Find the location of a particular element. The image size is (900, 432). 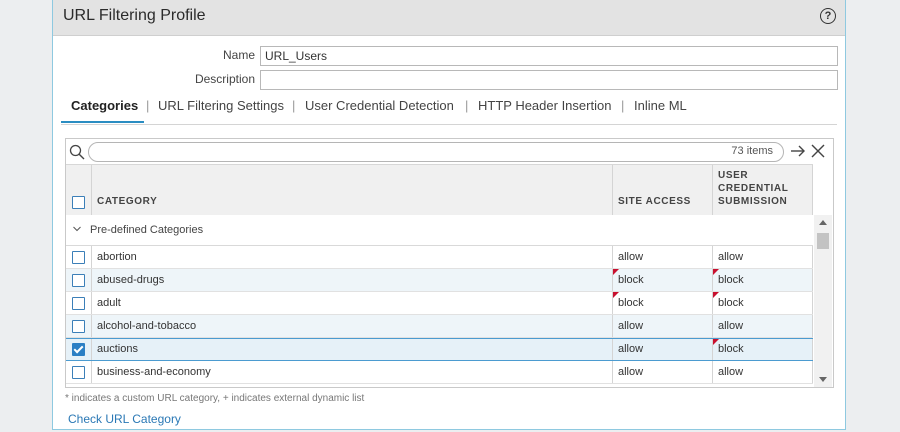

search-icon is located at coordinates (77, 152).